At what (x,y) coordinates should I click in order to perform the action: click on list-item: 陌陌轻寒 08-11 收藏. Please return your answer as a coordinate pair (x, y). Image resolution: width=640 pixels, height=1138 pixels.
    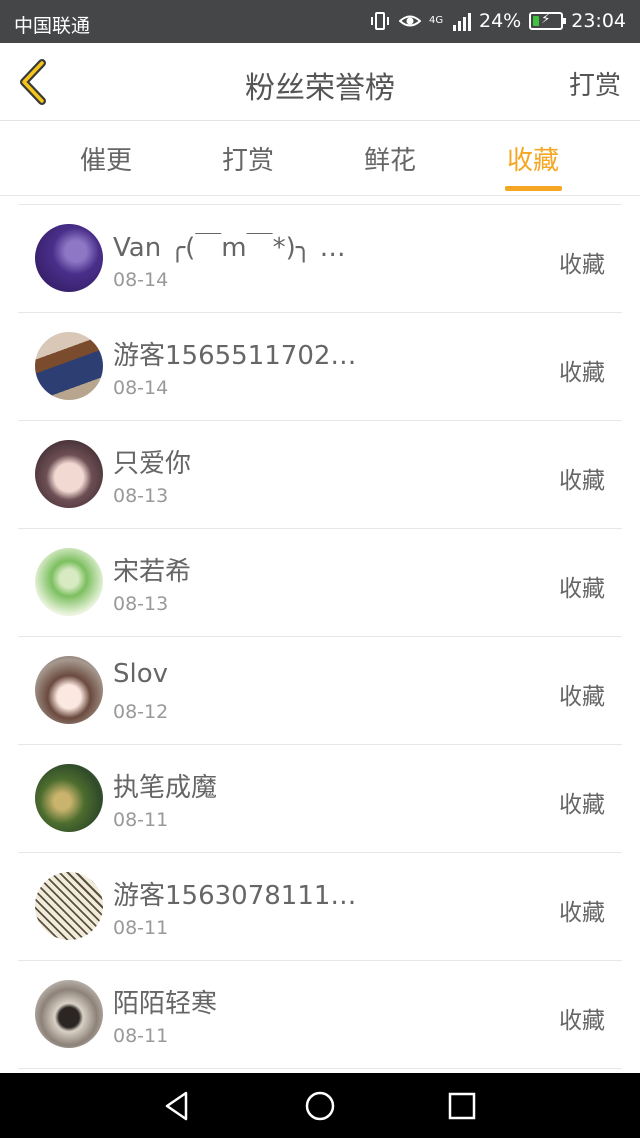
    Looking at the image, I should click on (320, 1015).